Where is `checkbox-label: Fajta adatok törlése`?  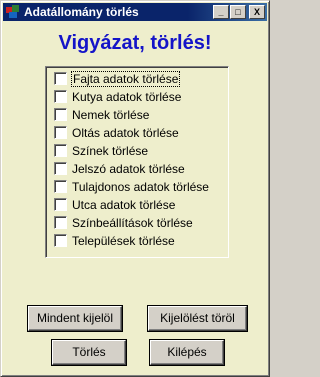 checkbox-label: Fajta adatok törlése is located at coordinates (125, 78).